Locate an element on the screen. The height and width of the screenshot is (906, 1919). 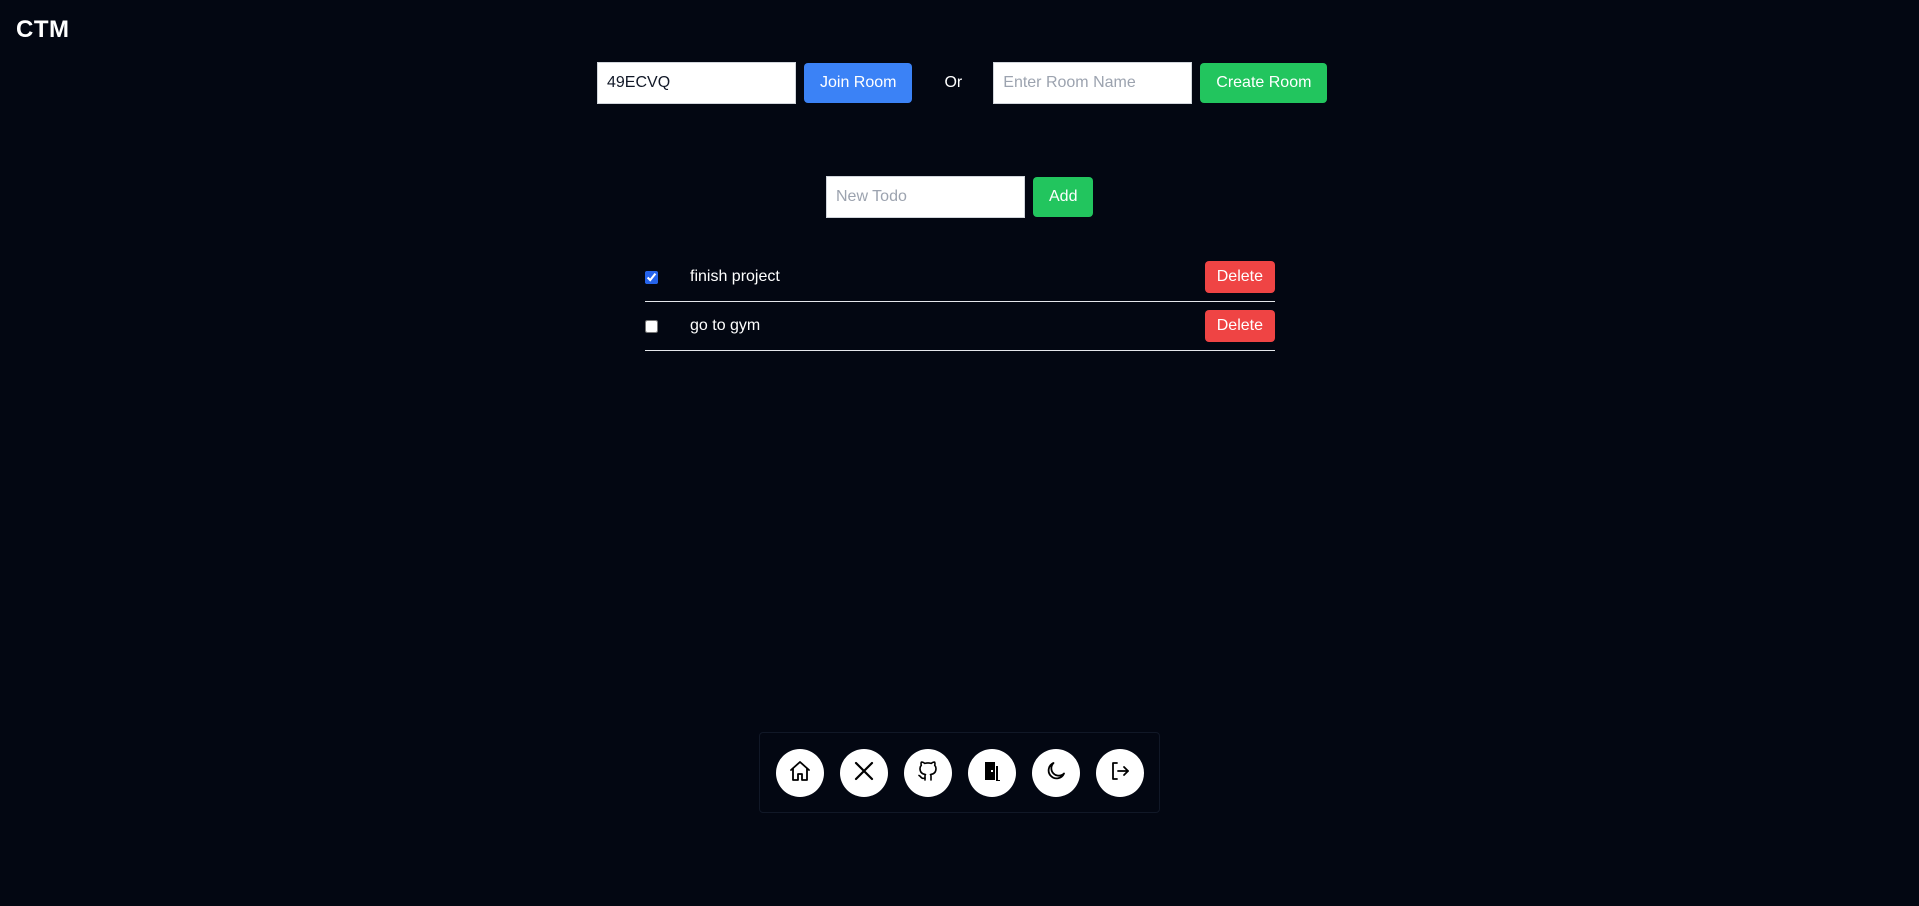
todo-item: finish project Delete is located at coordinates (960, 277).